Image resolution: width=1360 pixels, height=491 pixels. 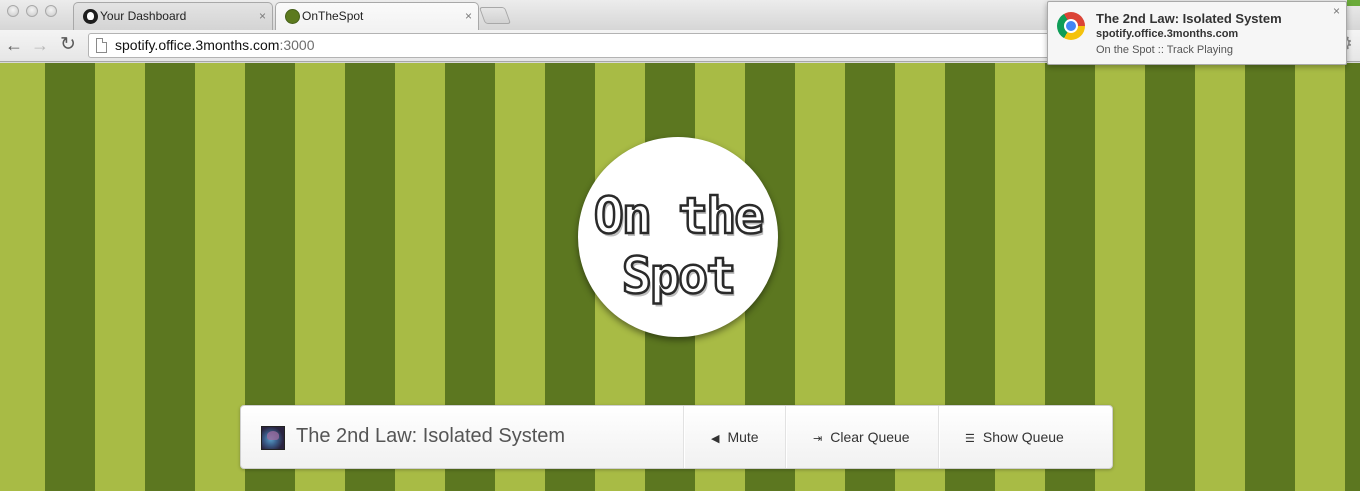 I want to click on clear-queue-button: ⇥ Clear Queue, so click(x=861, y=438).